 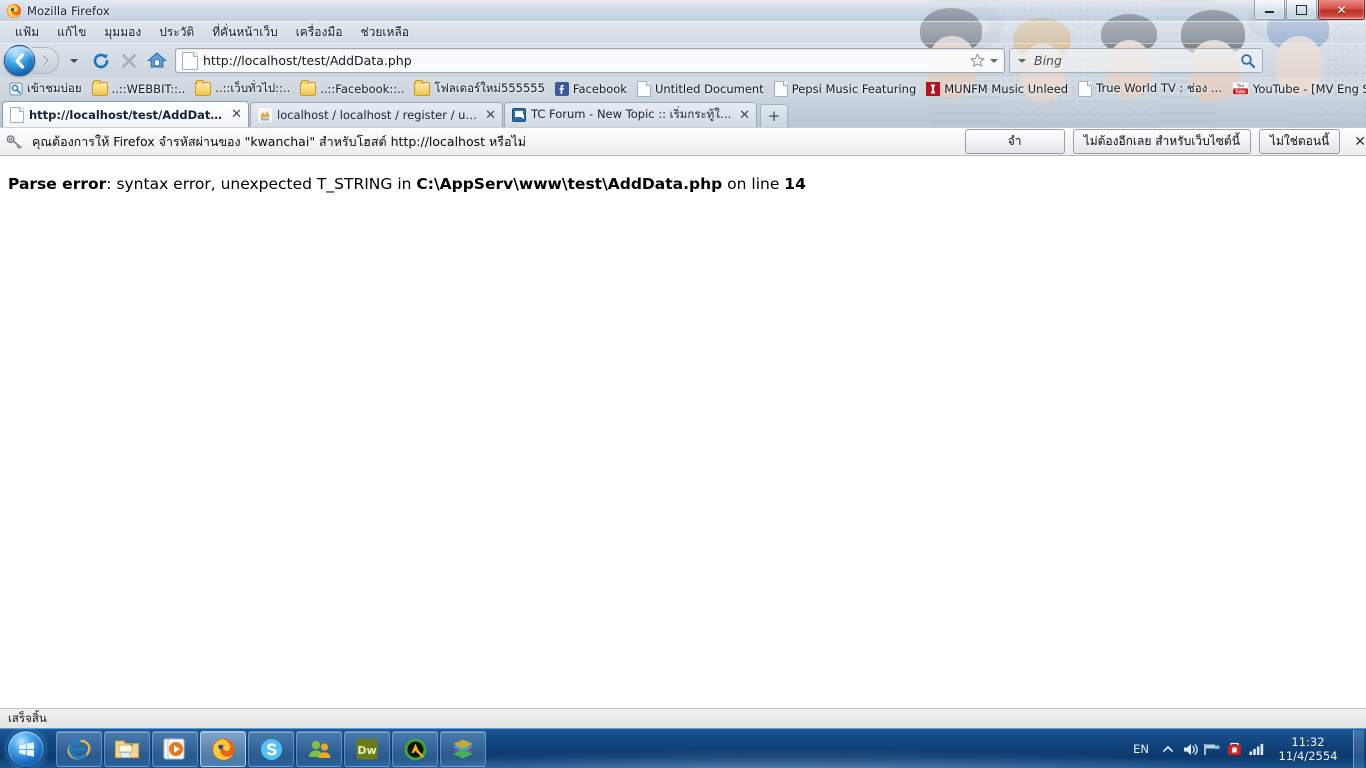 I want to click on taskbar-winrar, so click(x=463, y=749).